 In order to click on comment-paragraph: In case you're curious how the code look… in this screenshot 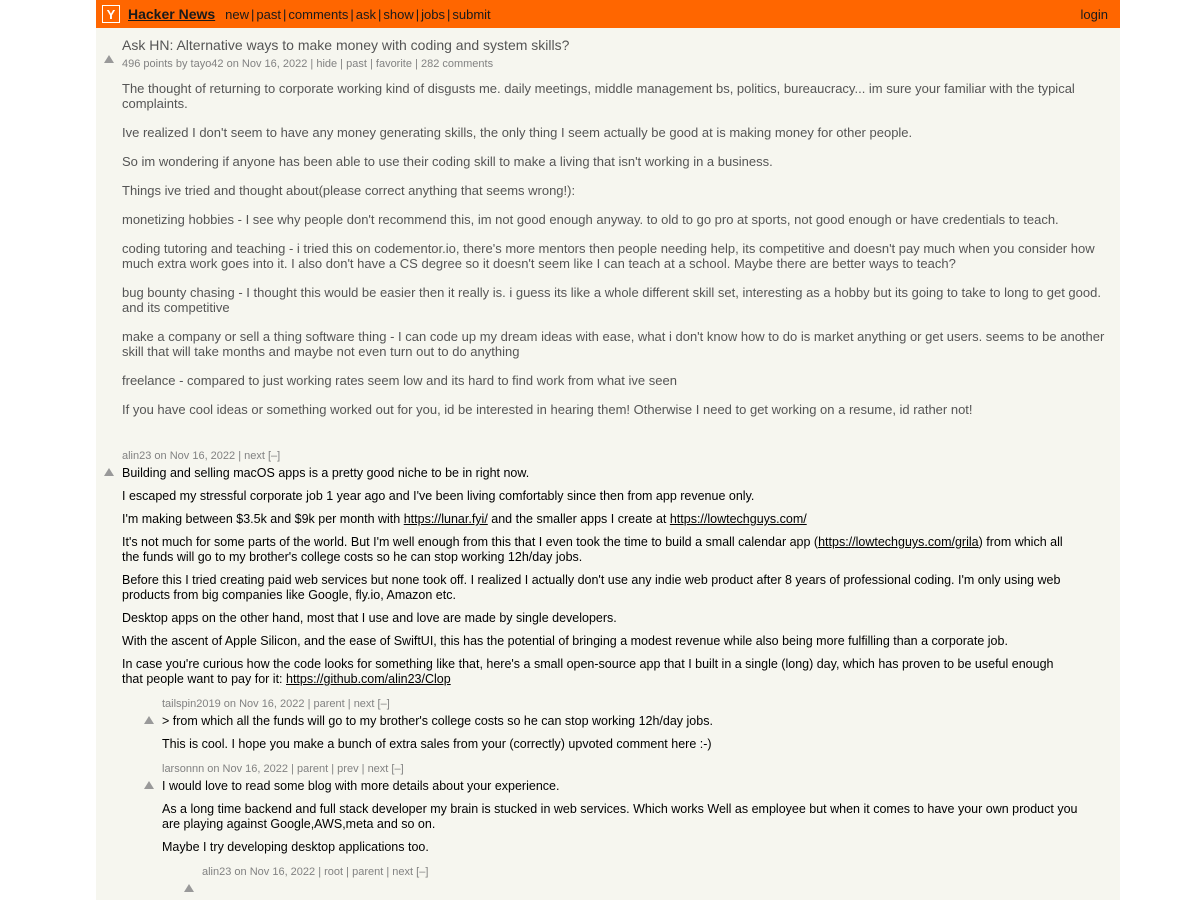, I will do `click(588, 671)`.